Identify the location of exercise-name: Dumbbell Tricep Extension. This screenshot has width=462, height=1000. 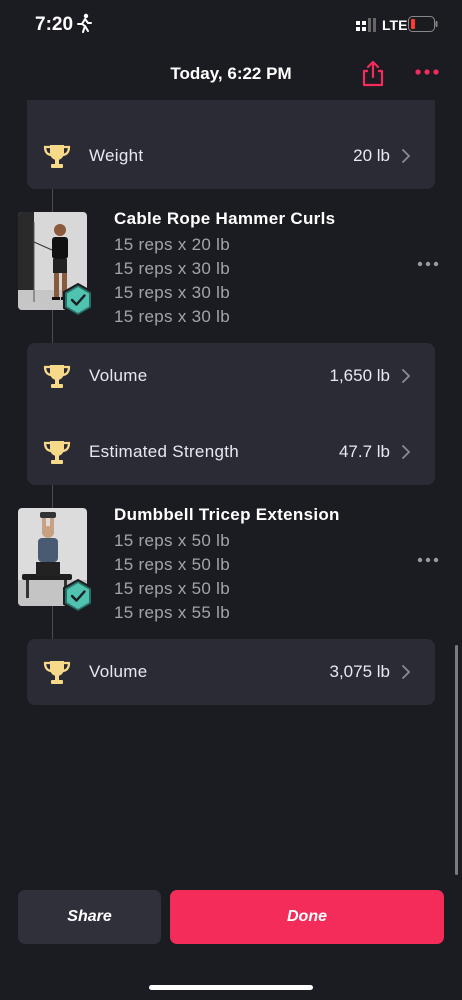
(227, 514).